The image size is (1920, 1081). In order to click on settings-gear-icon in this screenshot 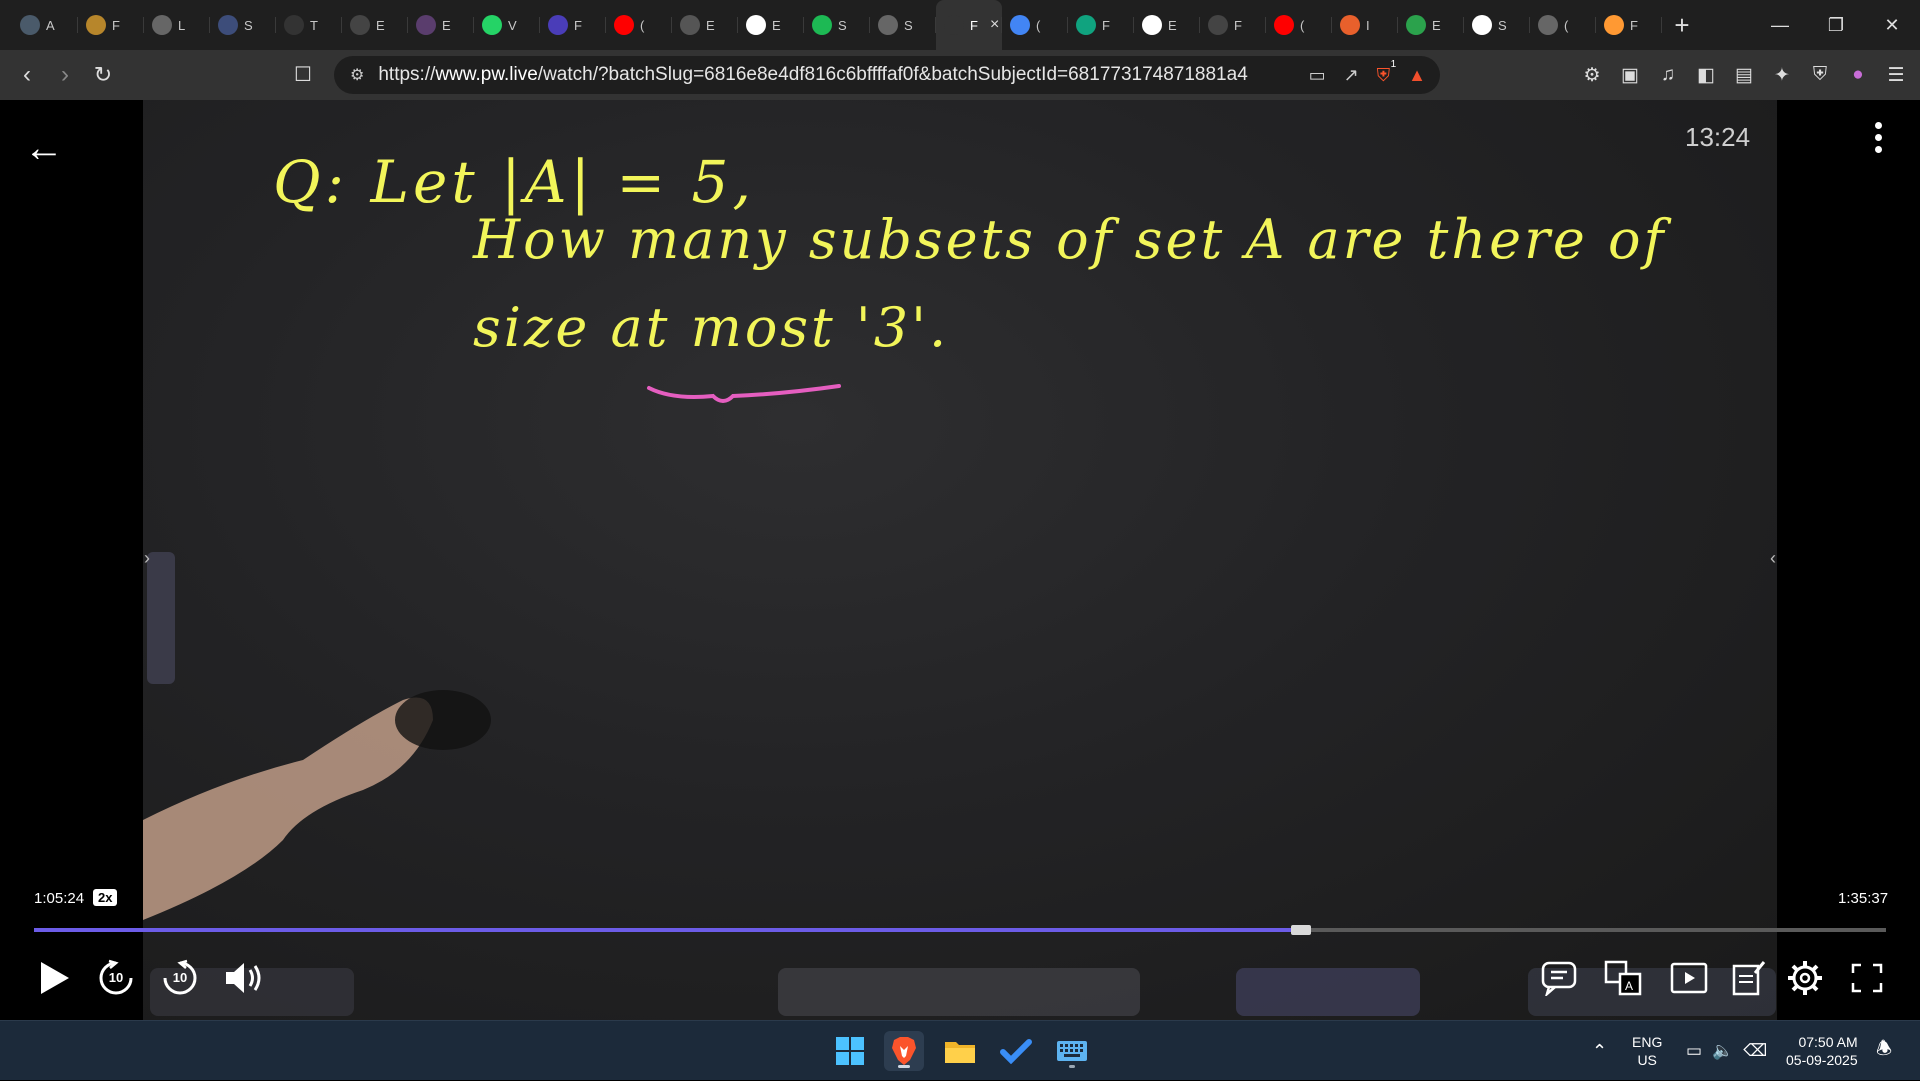, I will do `click(1805, 978)`.